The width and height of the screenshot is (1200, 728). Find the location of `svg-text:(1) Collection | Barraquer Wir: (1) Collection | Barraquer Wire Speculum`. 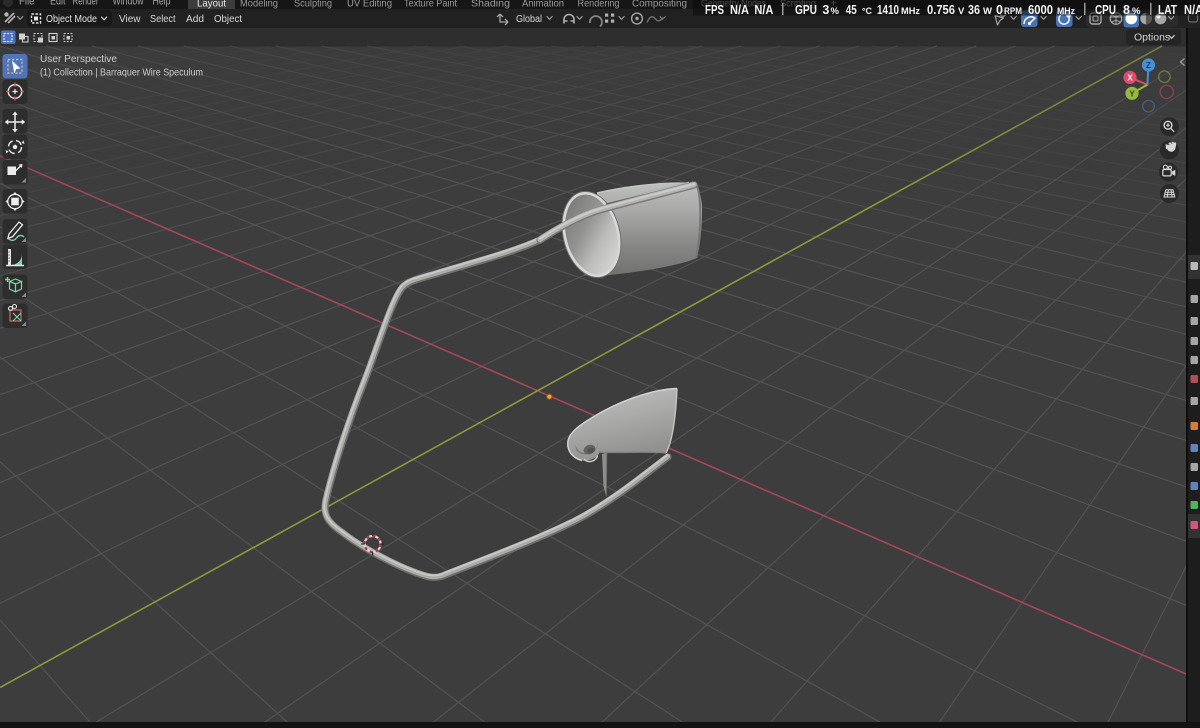

svg-text:(1) Collection | Barraquer Wir: (1) Collection | Barraquer Wire Speculum is located at coordinates (121, 73).